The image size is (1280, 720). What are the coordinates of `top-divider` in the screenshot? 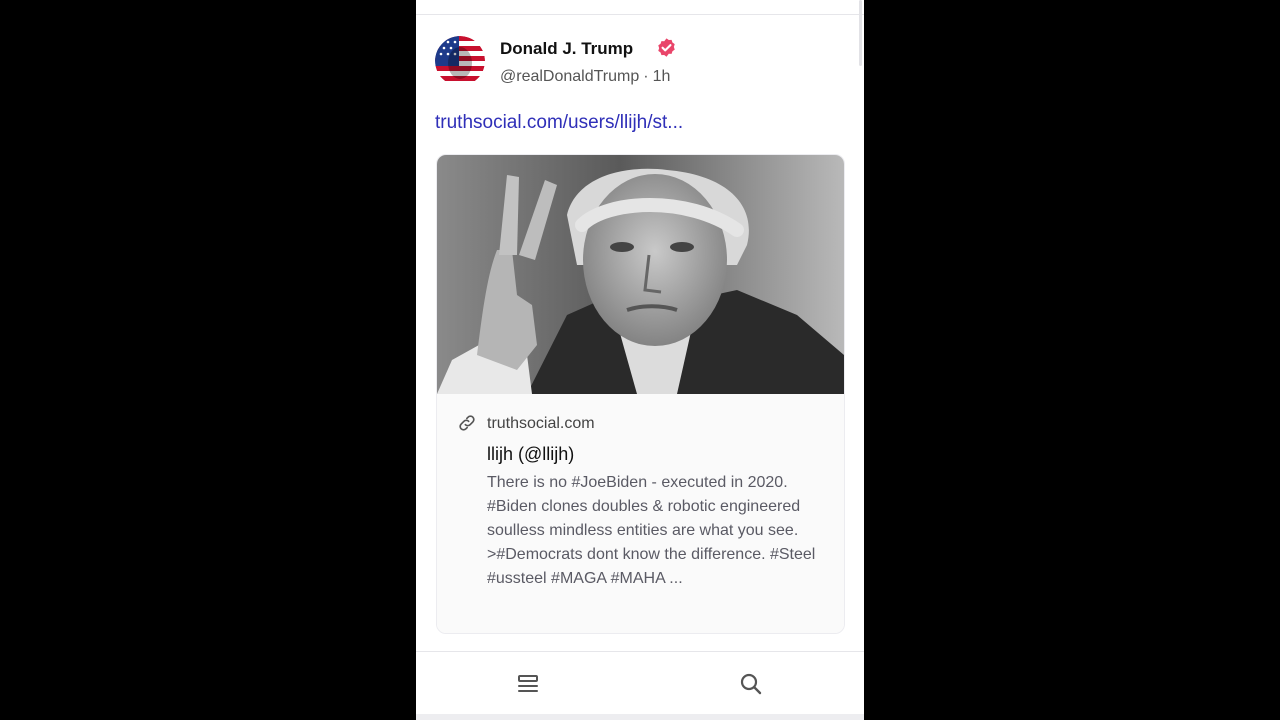 It's located at (640, 14).